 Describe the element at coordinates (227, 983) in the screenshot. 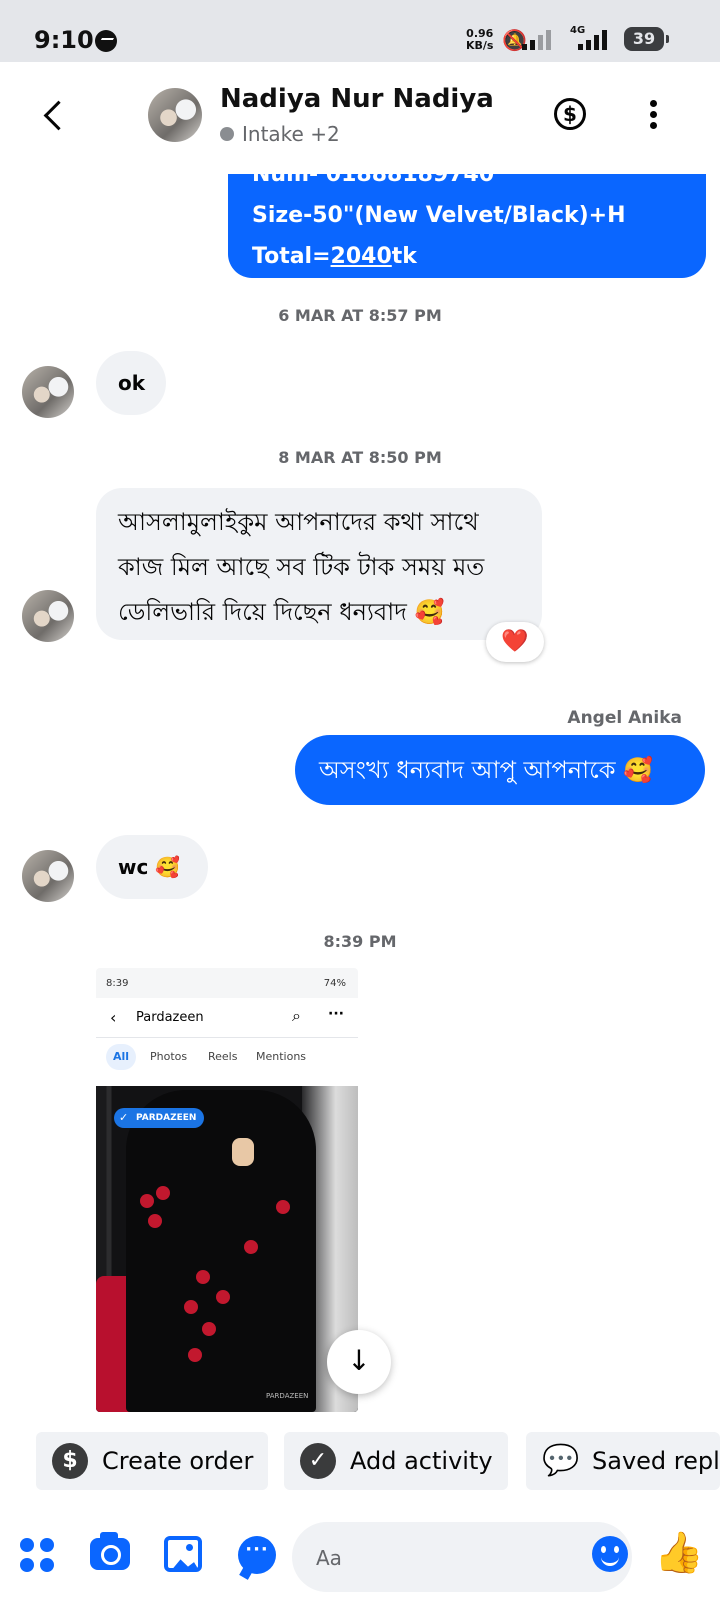

I see `attachment-status-bar: 8:39 74%` at that location.